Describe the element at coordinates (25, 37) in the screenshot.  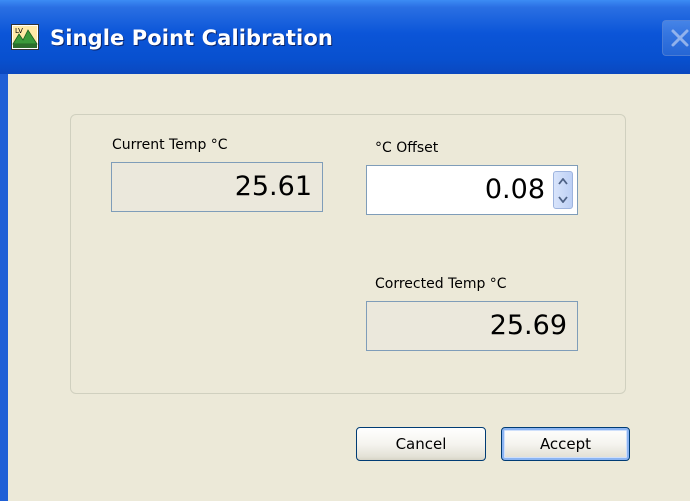
I see `lv-app-icon: LV` at that location.